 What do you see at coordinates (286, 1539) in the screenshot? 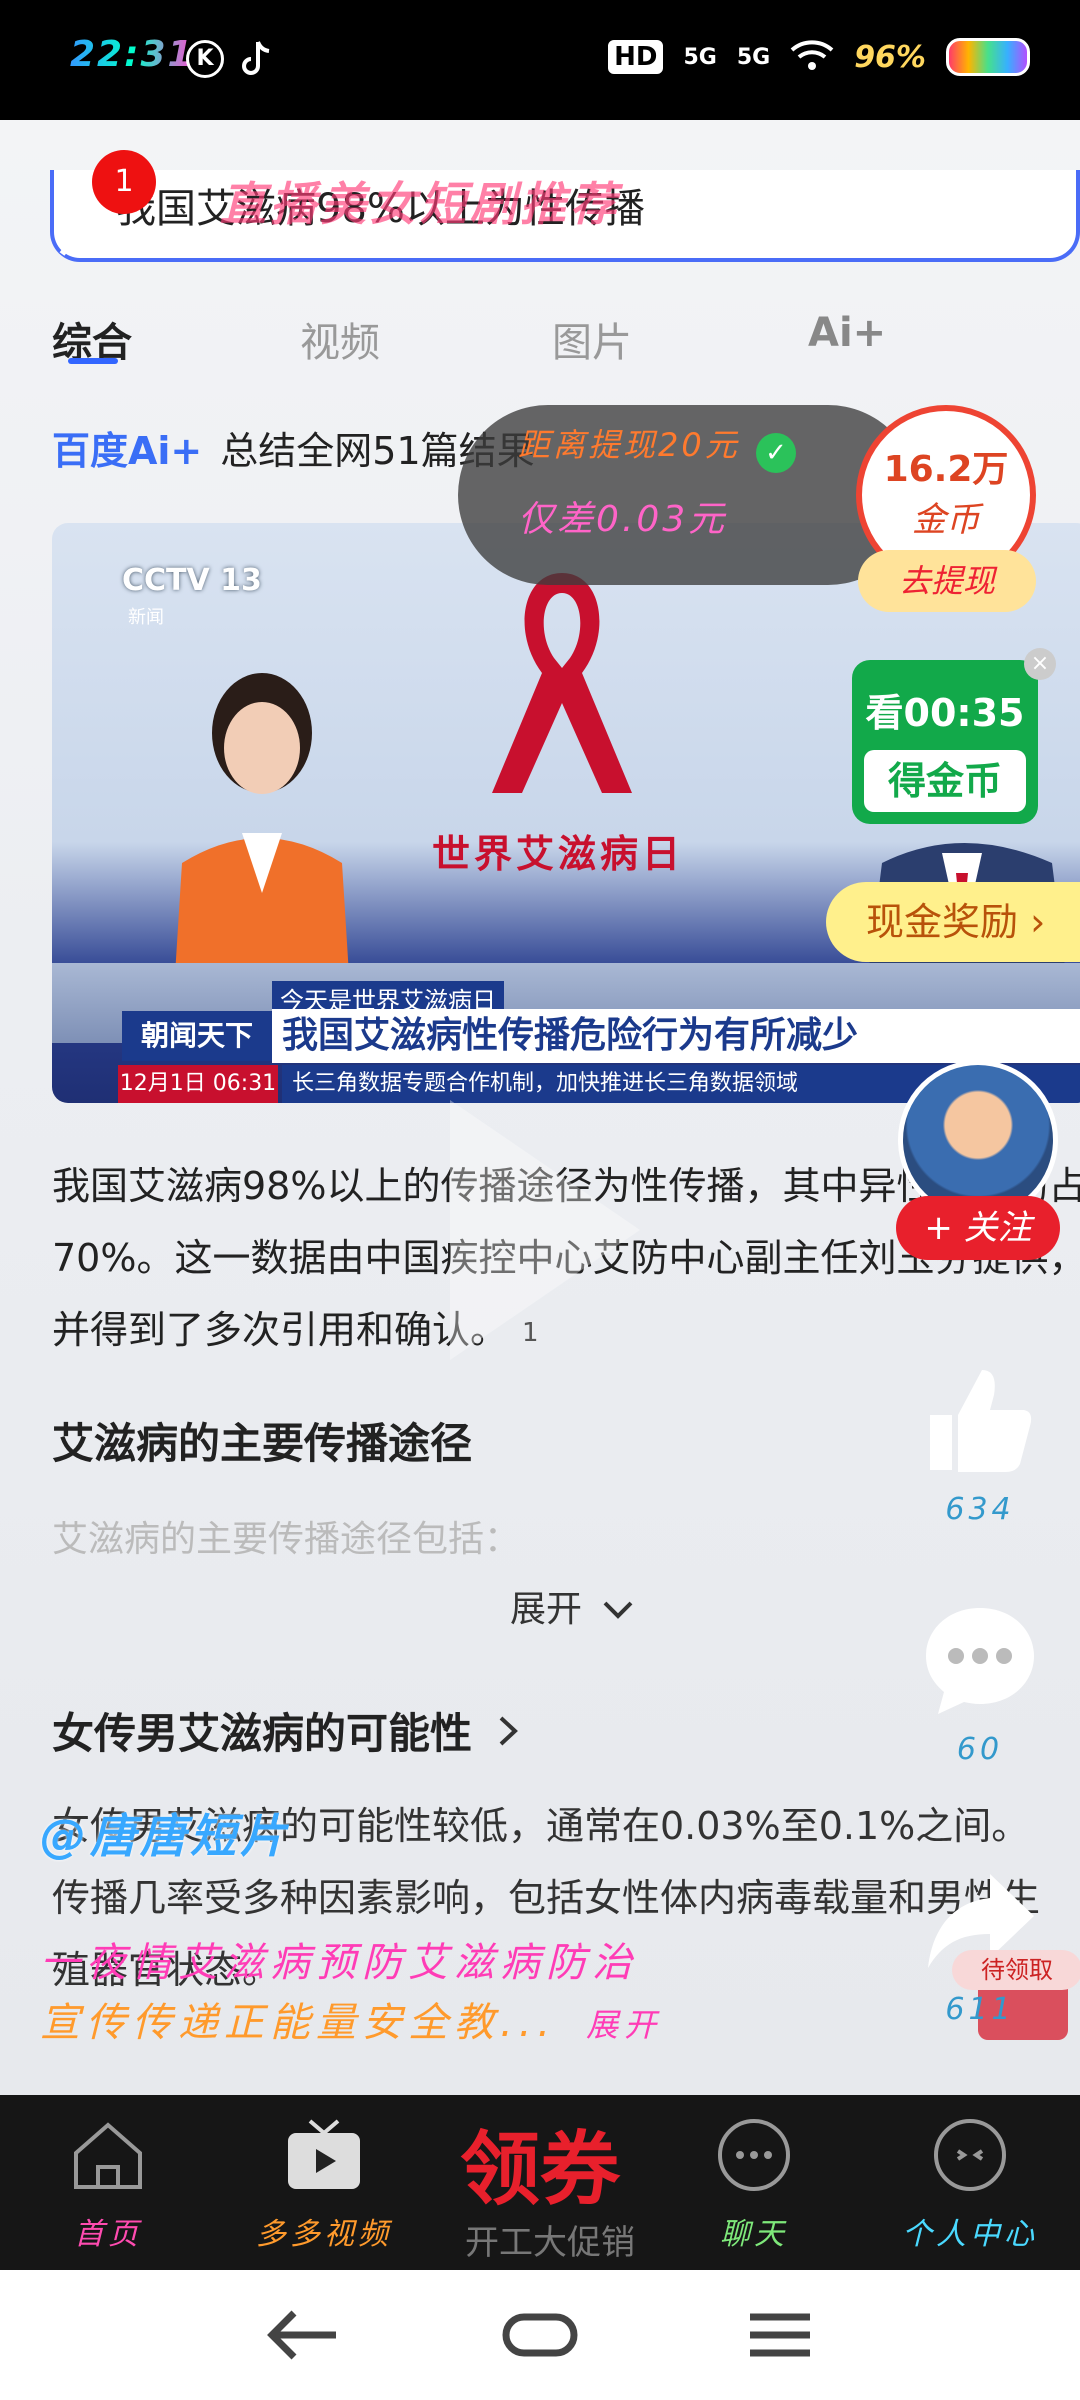
I see `faded-text: 艾滋病的主要传播途径包括：` at bounding box center [286, 1539].